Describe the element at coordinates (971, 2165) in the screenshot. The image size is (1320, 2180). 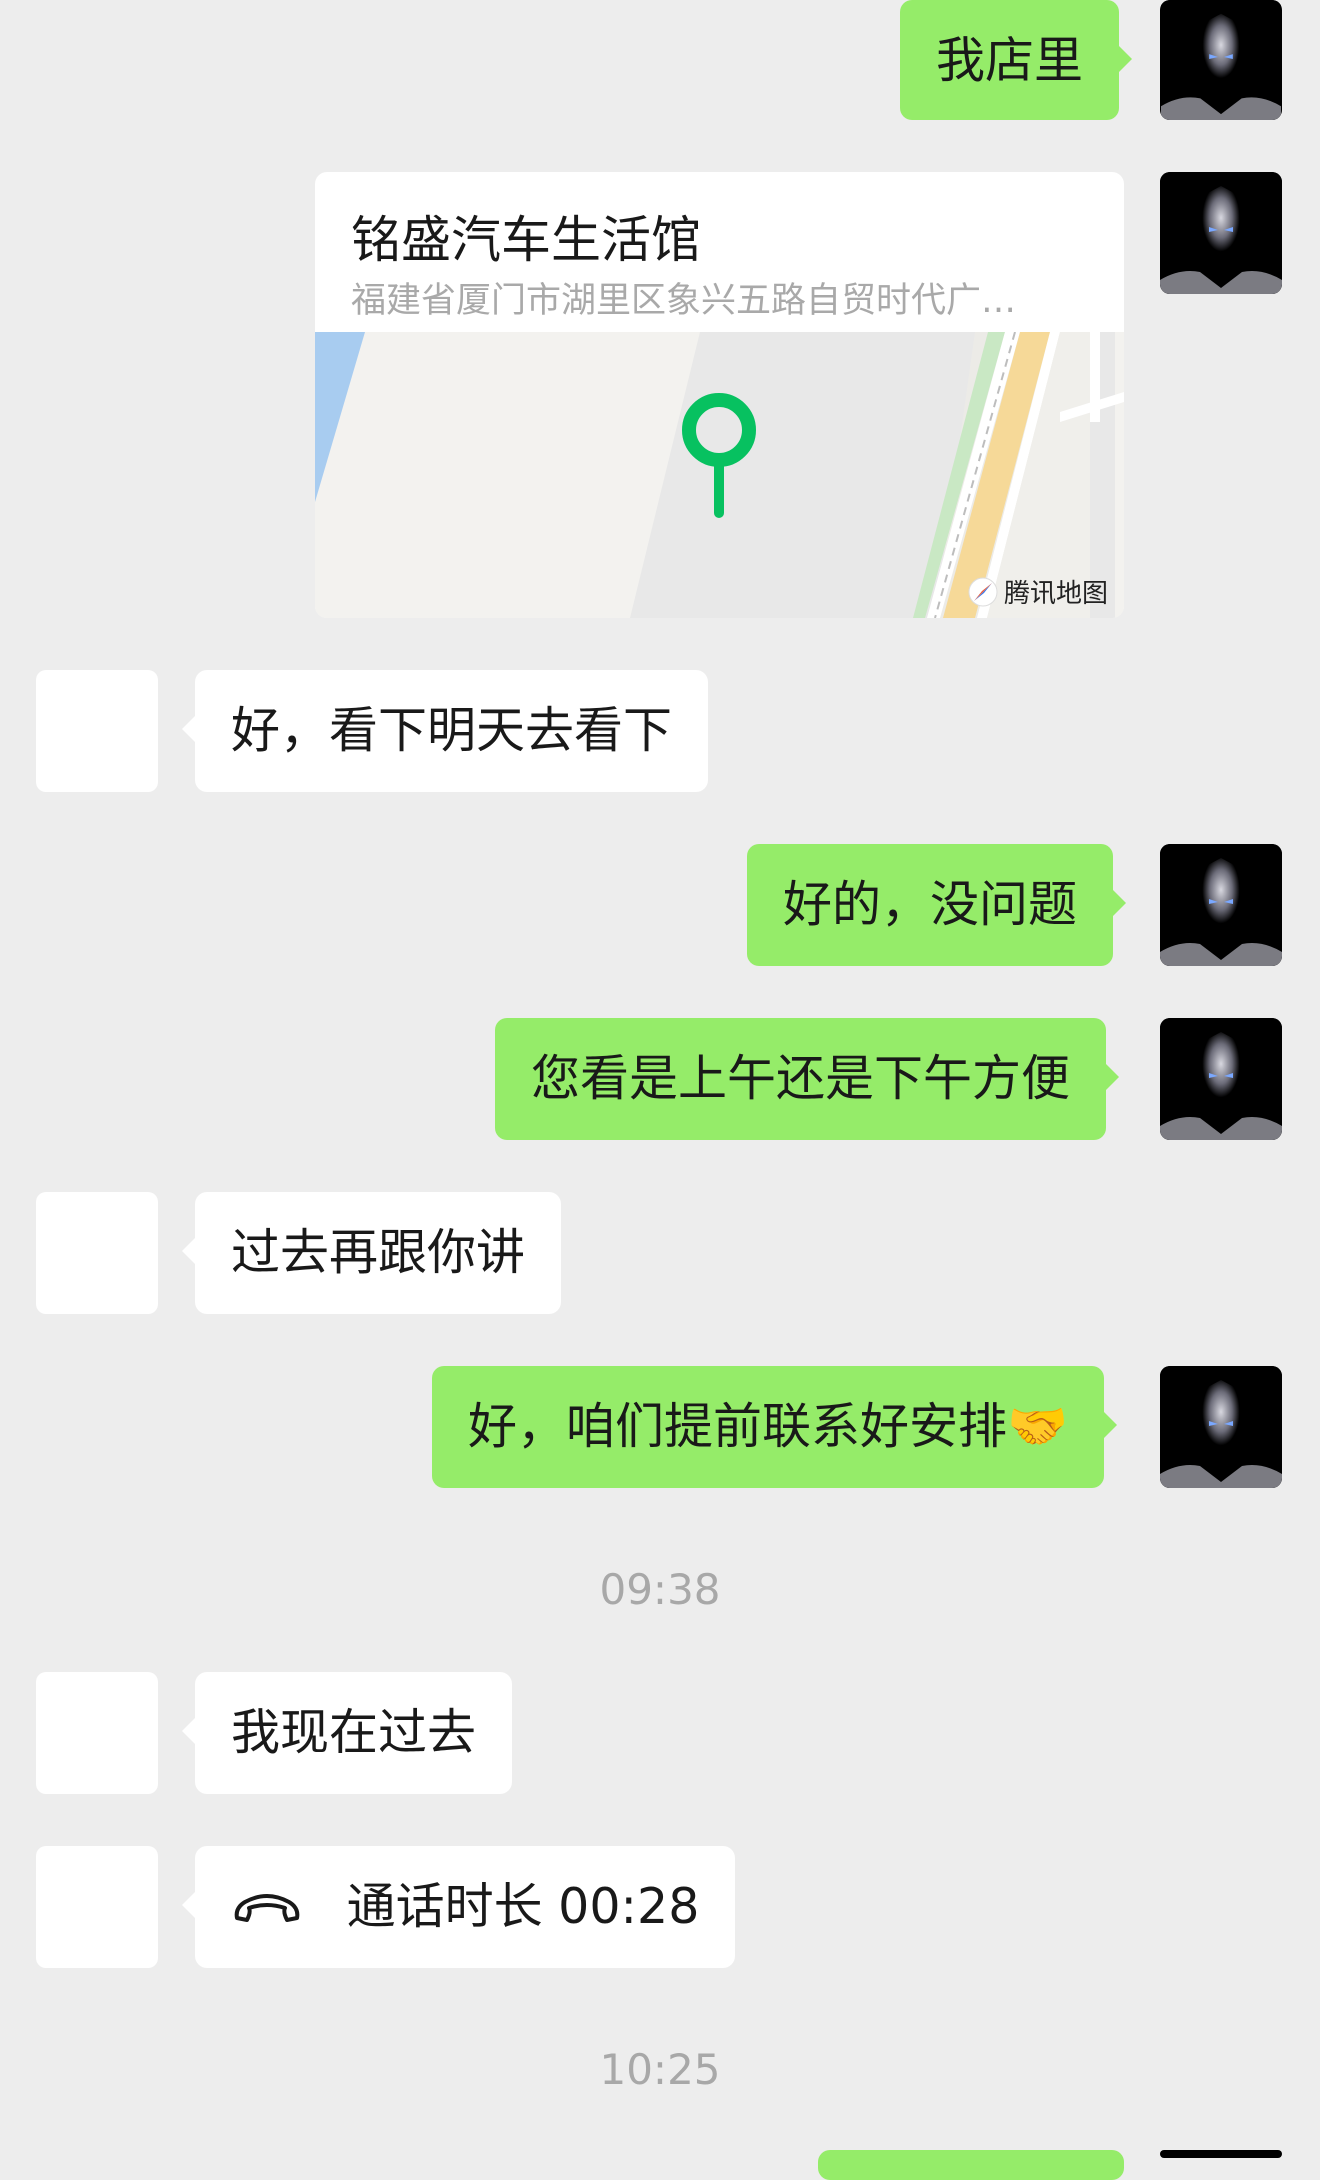
I see `message-bubble-mine-partial` at that location.